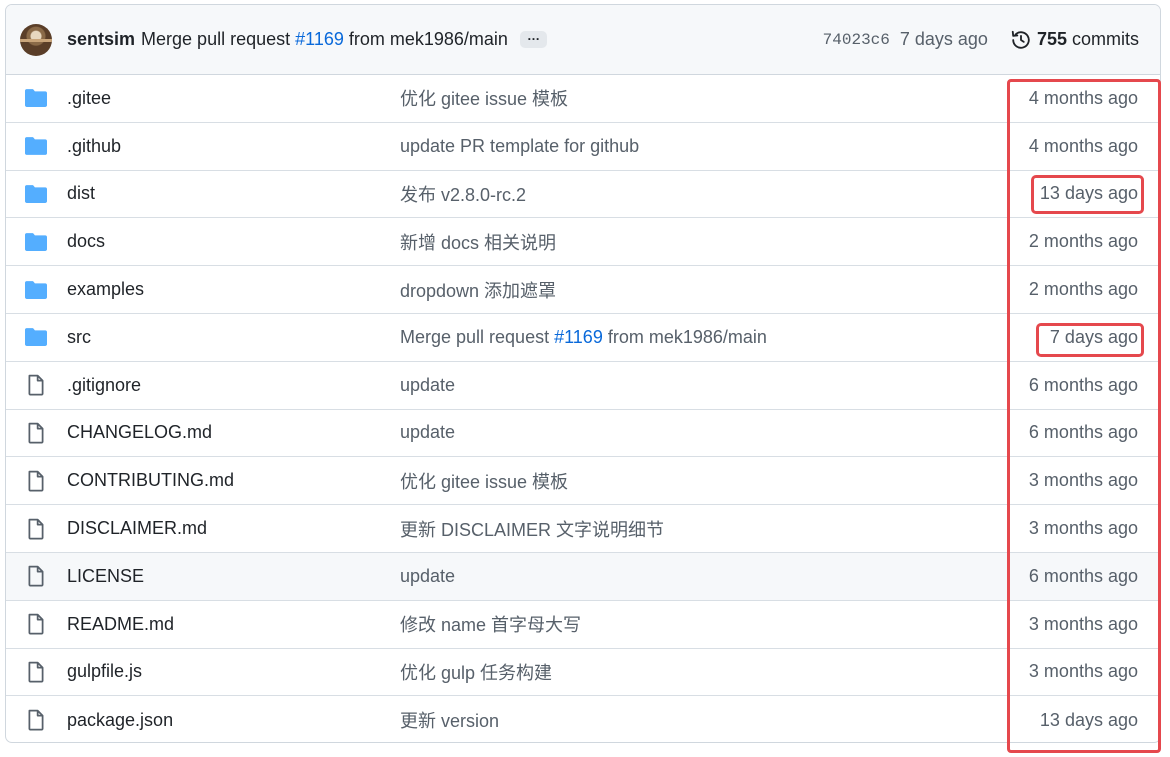 Image resolution: width=1170 pixels, height=757 pixels. Describe the element at coordinates (1105, 39) in the screenshot. I see `commit-count-label: commits` at that location.